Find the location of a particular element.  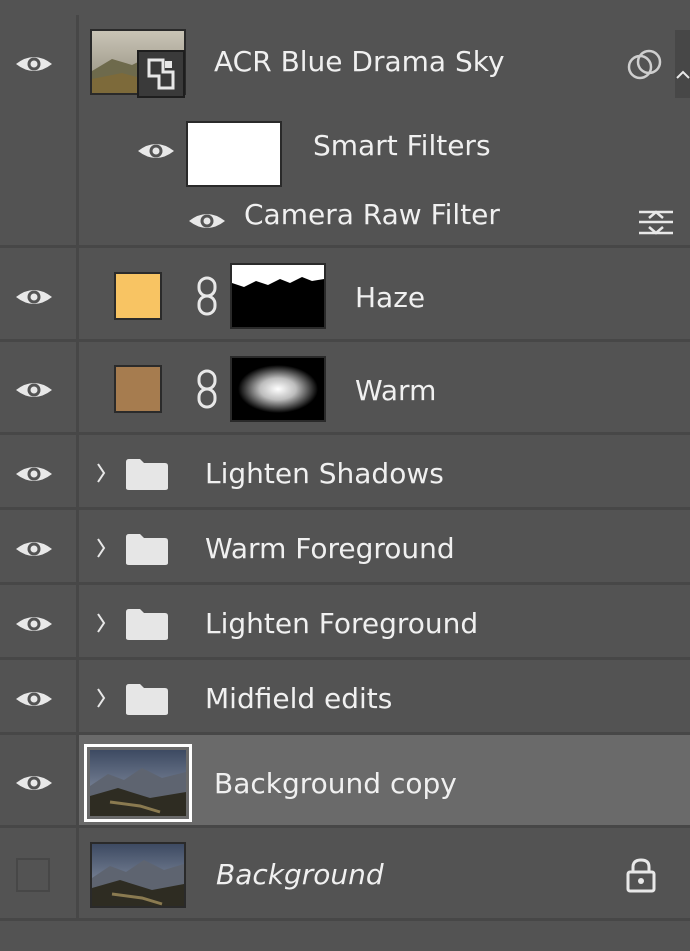

layer-name: Midfield edits is located at coordinates (299, 698).